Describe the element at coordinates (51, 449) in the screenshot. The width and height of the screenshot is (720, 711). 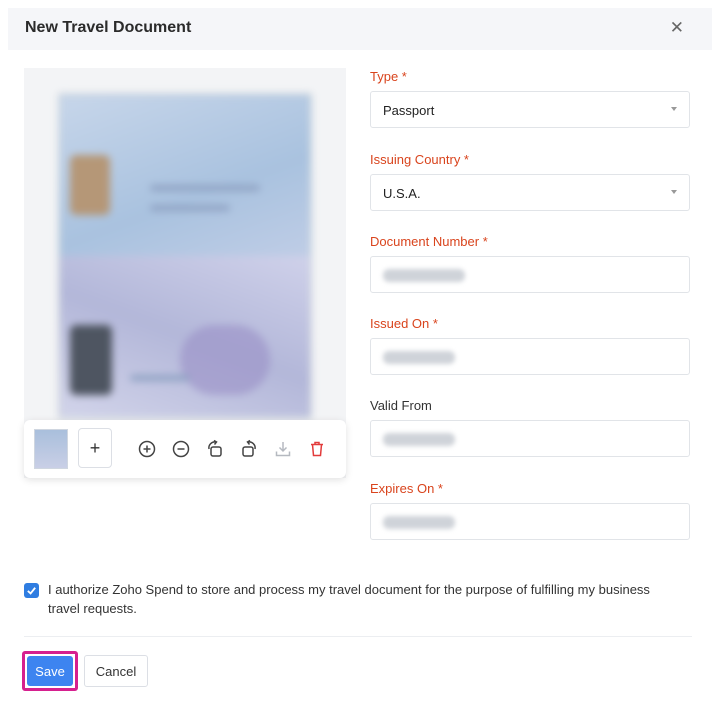
I see `document-thumbnail` at that location.